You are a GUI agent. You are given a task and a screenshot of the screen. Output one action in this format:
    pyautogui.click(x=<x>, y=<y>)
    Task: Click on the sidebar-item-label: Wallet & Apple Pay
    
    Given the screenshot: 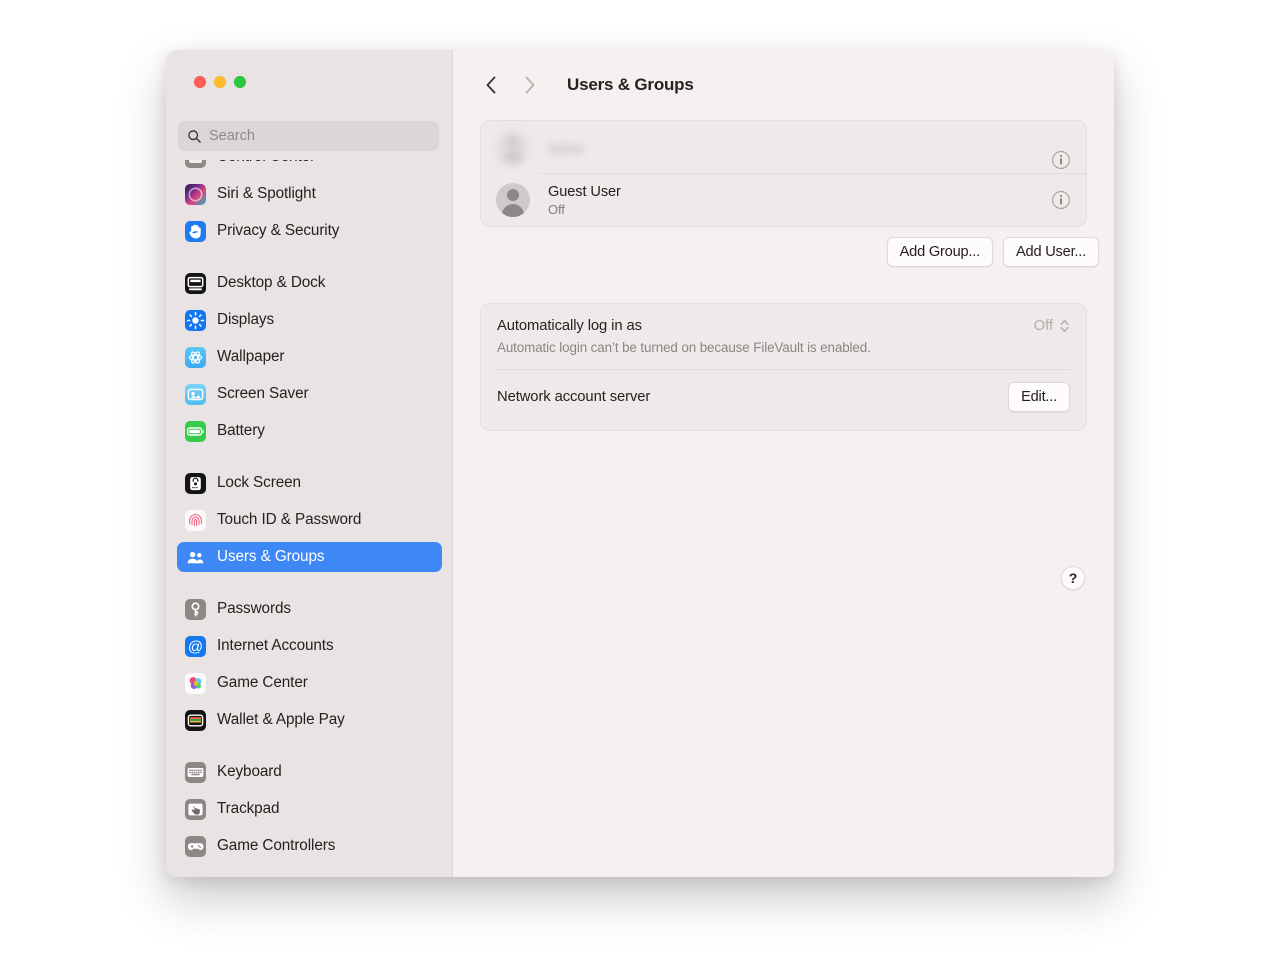 What is the action you would take?
    pyautogui.click(x=281, y=719)
    